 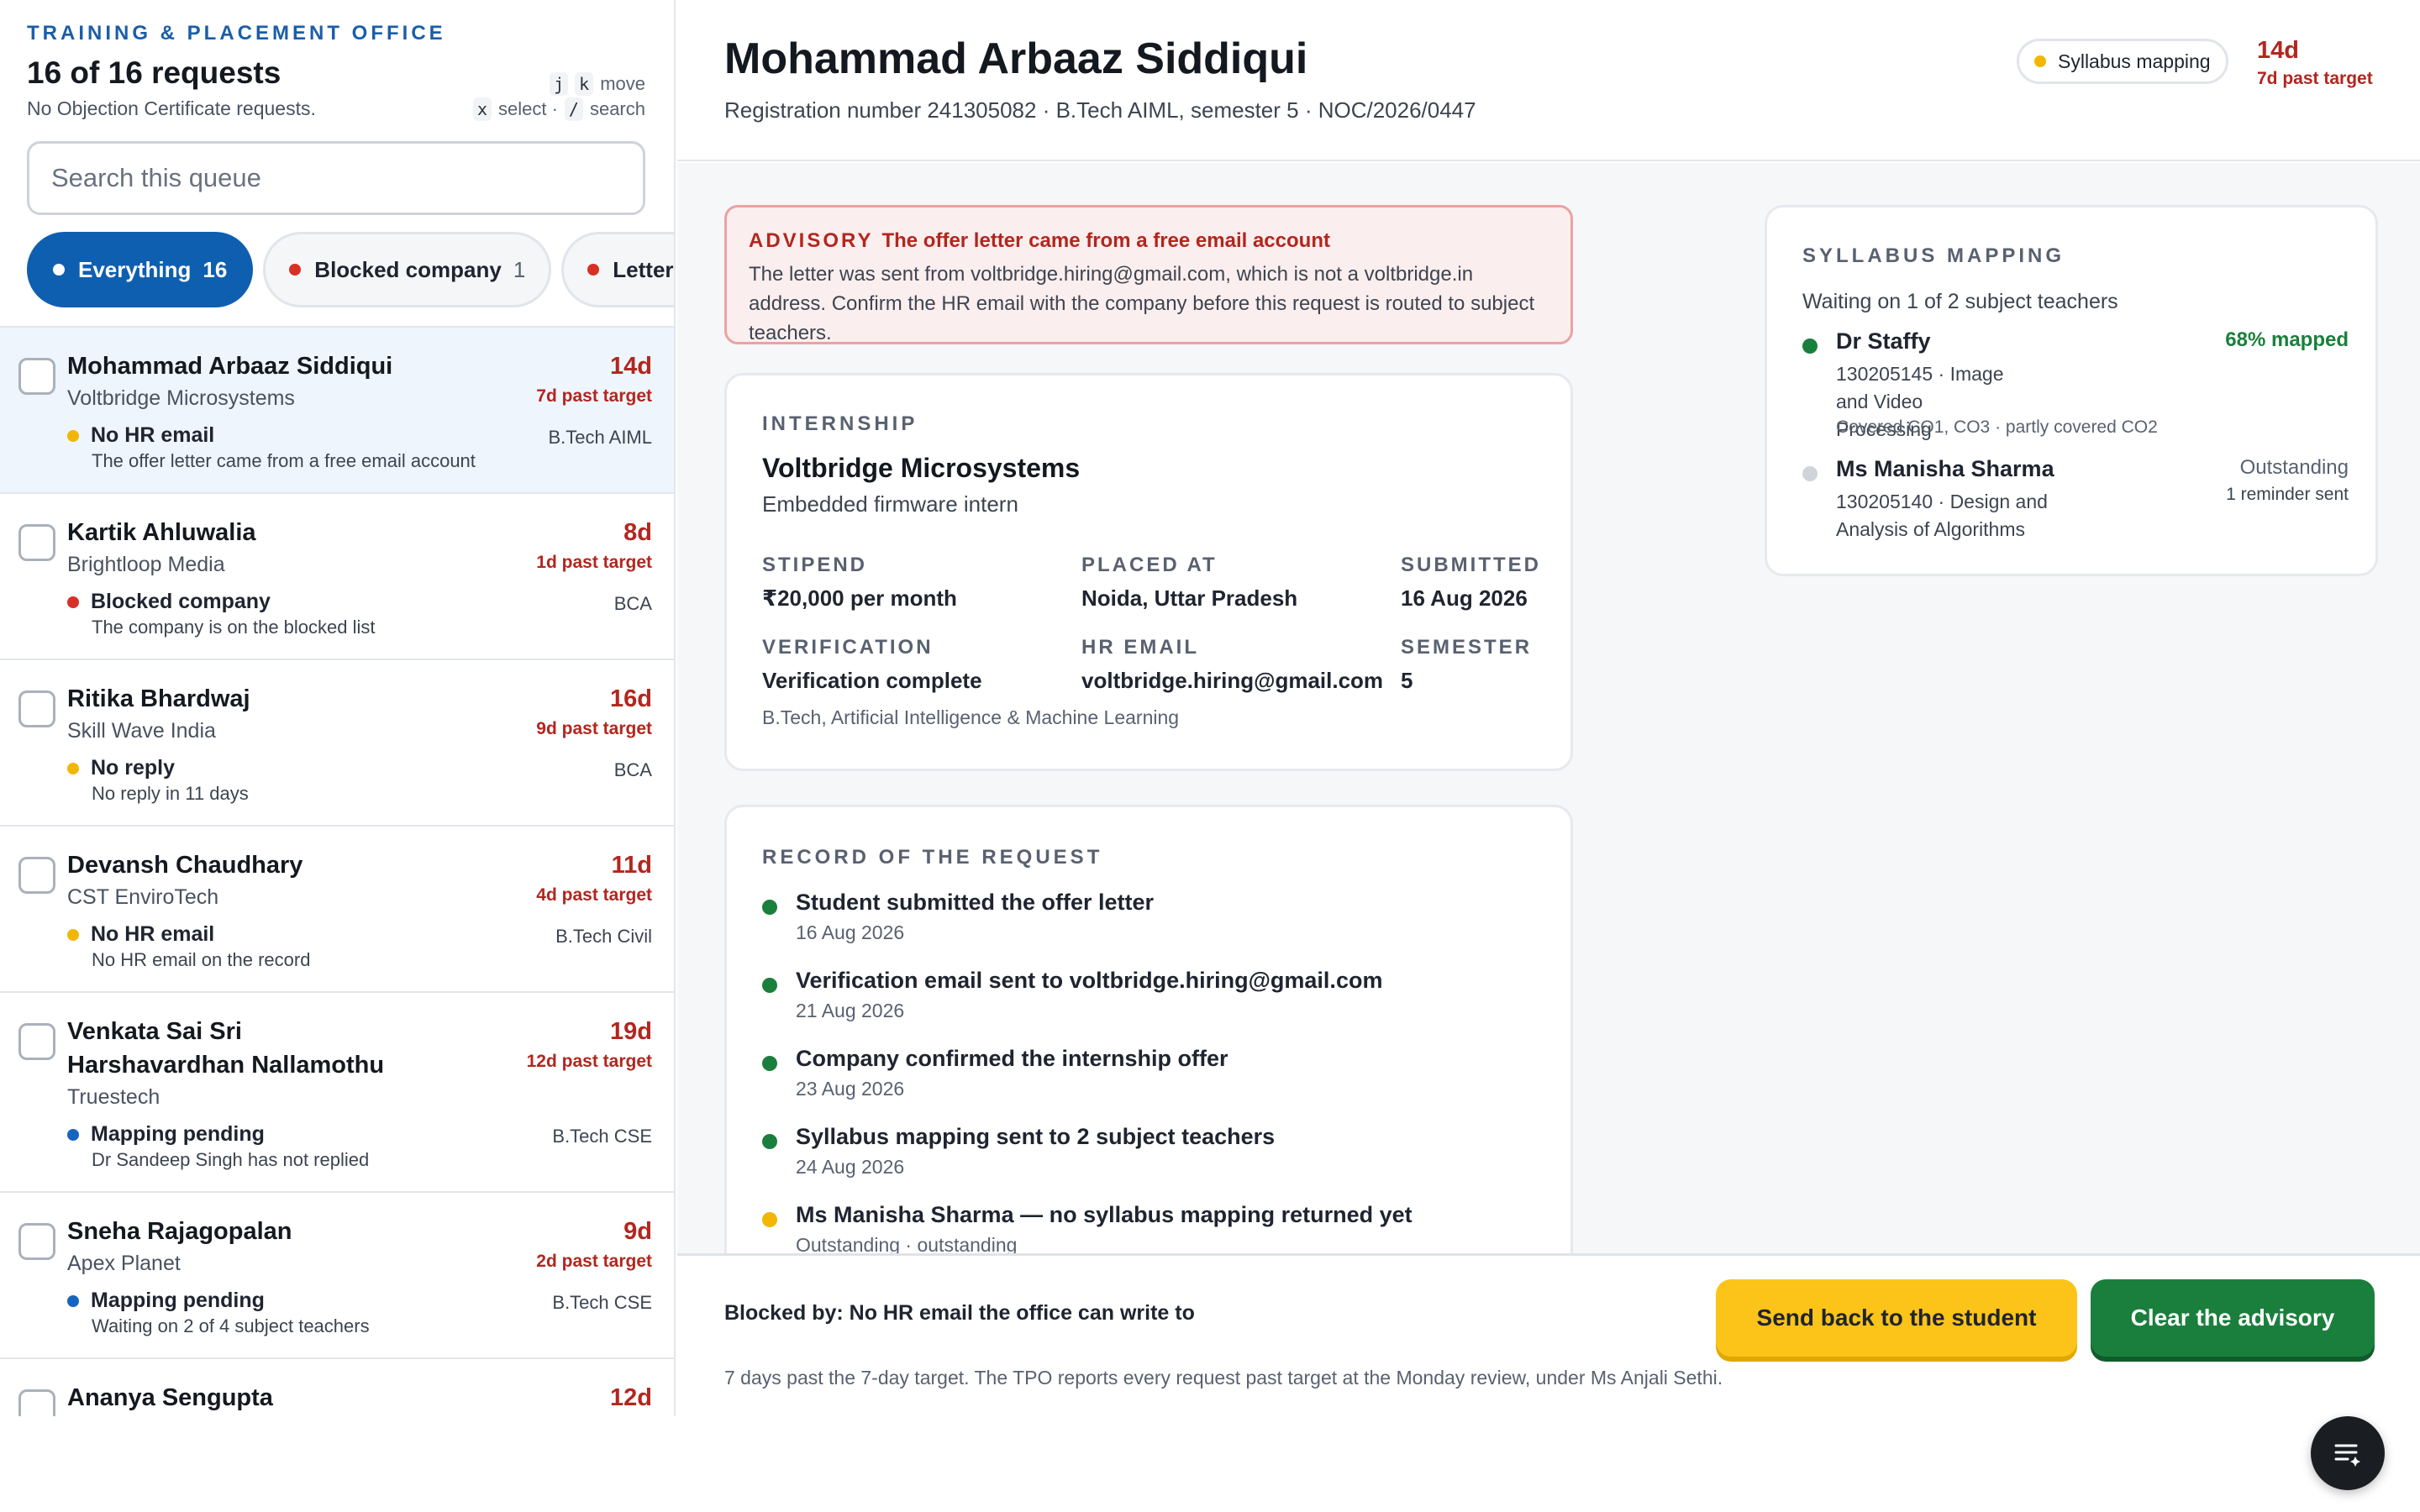 I want to click on filter-list-icon, so click(x=2348, y=1453).